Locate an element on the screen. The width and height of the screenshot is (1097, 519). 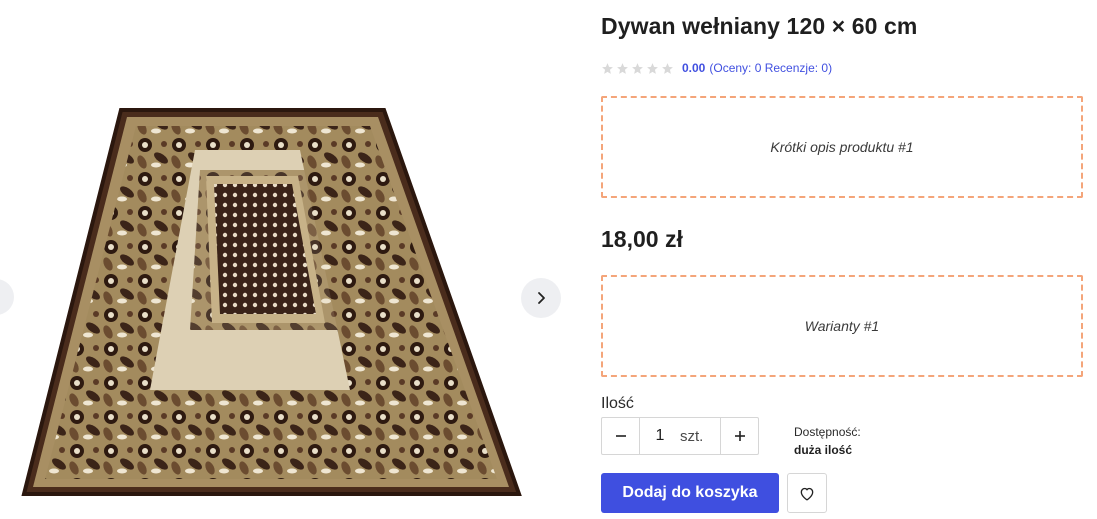
quantity-stepper: szt. is located at coordinates (680, 436).